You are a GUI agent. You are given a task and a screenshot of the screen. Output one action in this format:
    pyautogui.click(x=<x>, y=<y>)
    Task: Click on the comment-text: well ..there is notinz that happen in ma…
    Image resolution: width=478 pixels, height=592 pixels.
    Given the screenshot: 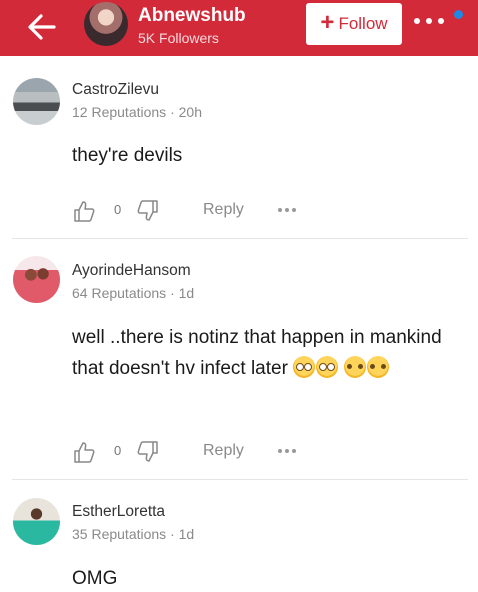 What is the action you would take?
    pyautogui.click(x=268, y=353)
    